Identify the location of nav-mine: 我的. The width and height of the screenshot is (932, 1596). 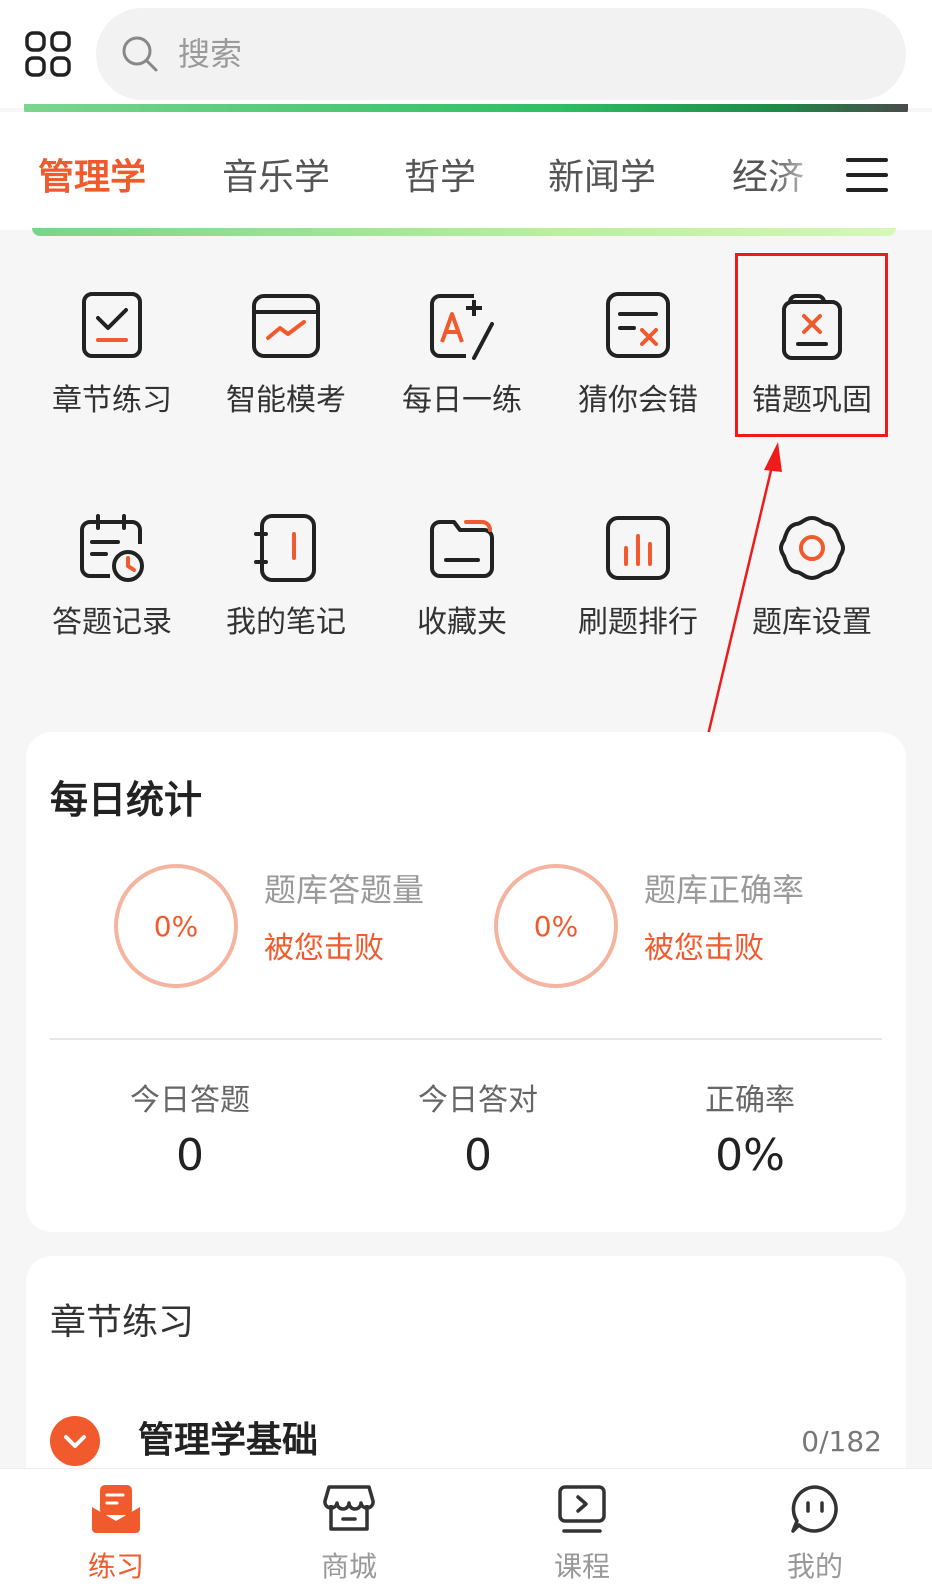
(815, 1532).